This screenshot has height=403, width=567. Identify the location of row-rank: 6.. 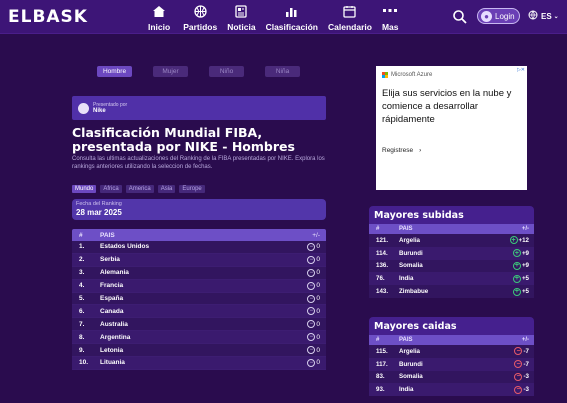
(82, 311).